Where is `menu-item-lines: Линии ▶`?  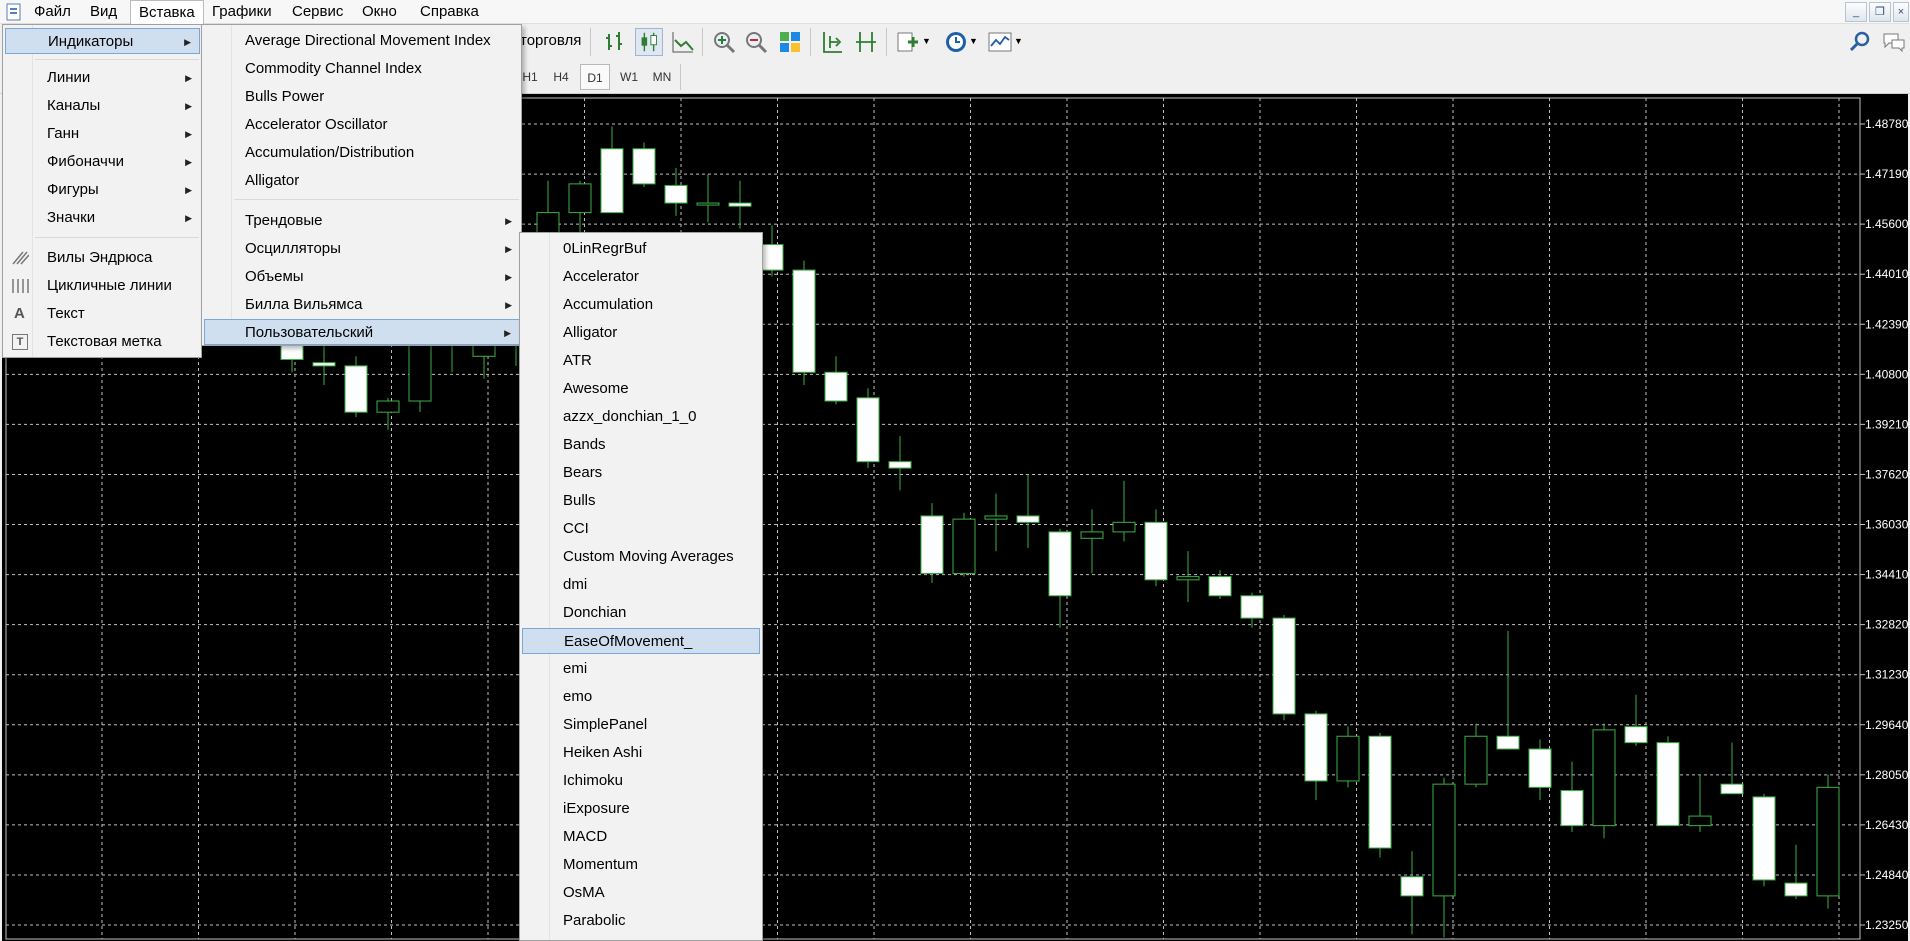 menu-item-lines: Линии ▶ is located at coordinates (102, 78).